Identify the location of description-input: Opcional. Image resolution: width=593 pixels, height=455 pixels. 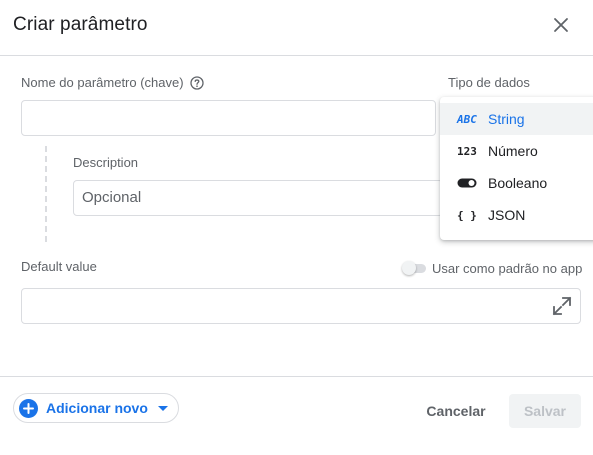
(258, 198).